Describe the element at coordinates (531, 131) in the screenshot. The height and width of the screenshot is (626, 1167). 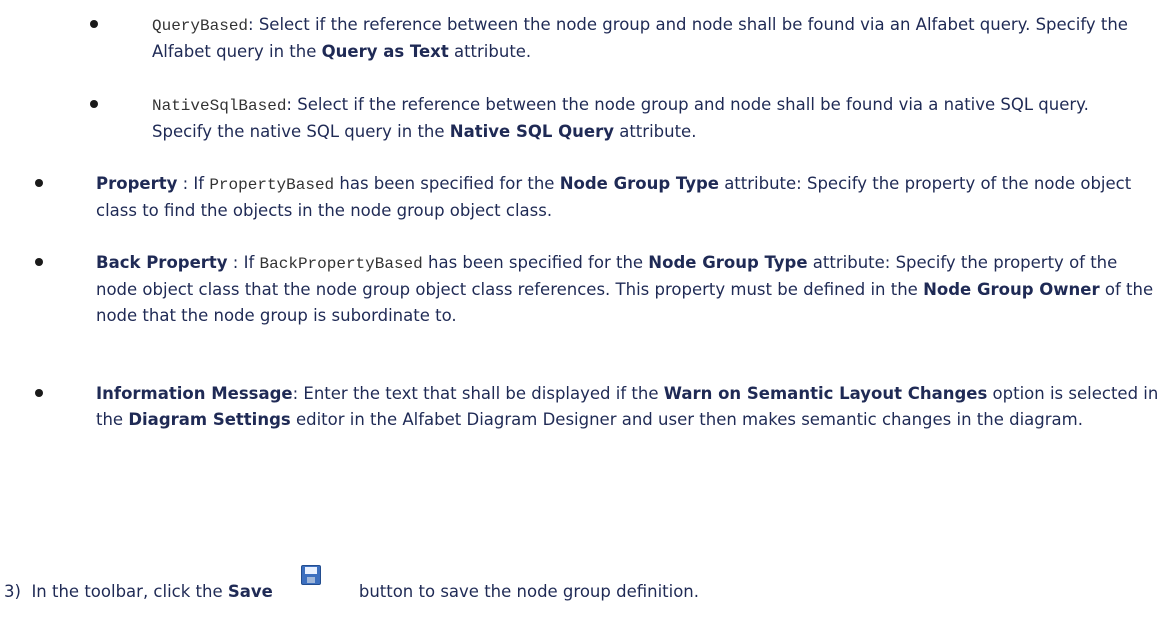
I see `bold-term: Native SQL Query` at that location.